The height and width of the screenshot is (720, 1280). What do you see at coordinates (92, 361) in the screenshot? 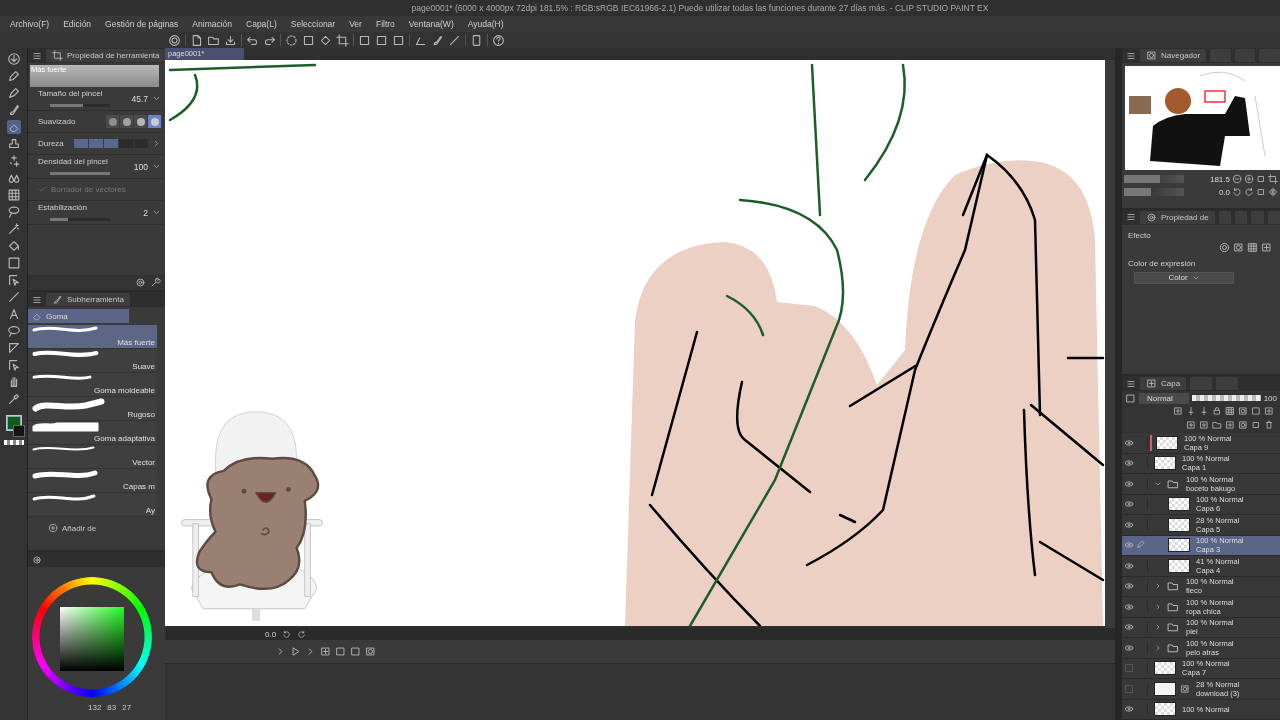
I see `subtool-item: Suave` at bounding box center [92, 361].